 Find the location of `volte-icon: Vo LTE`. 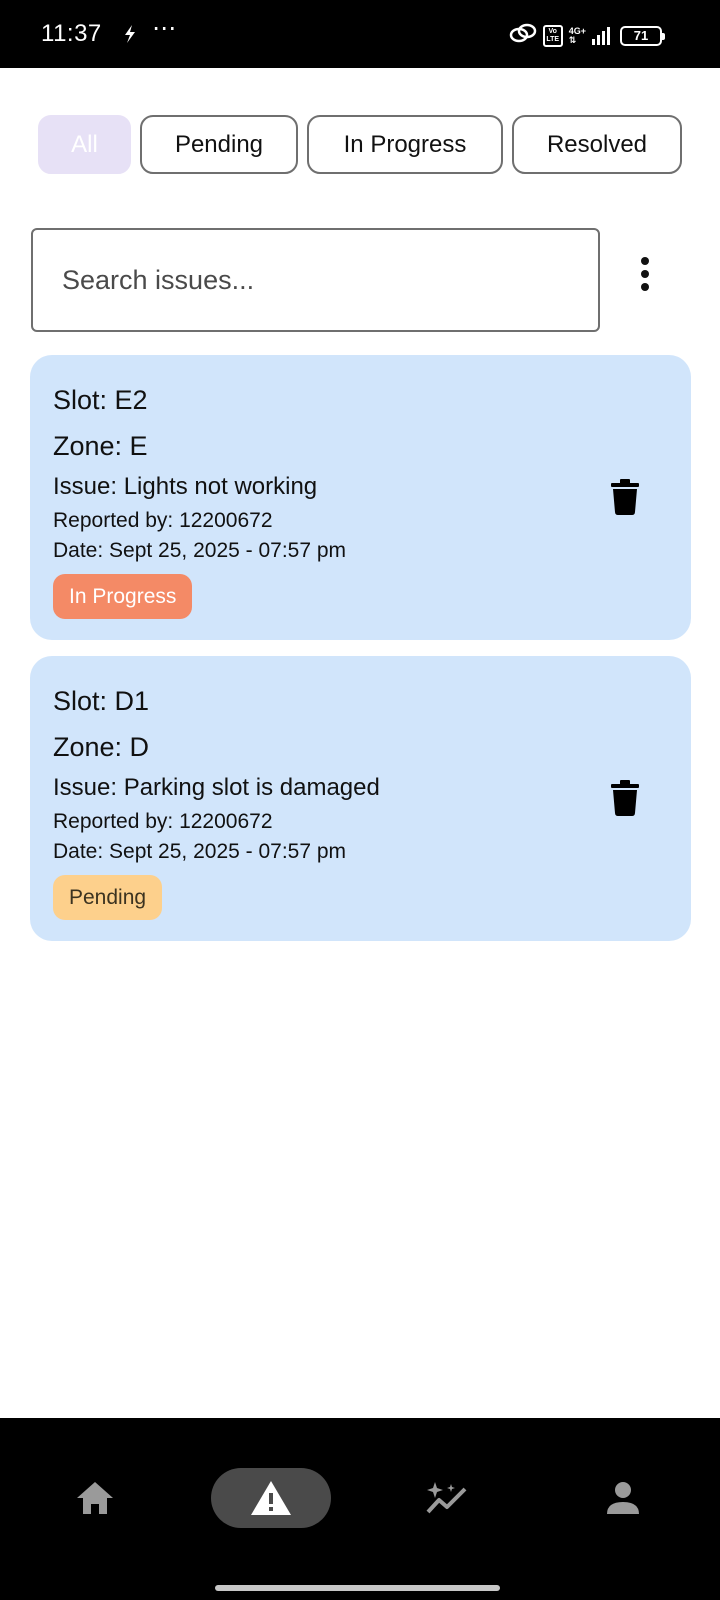

volte-icon: Vo LTE is located at coordinates (552, 35).